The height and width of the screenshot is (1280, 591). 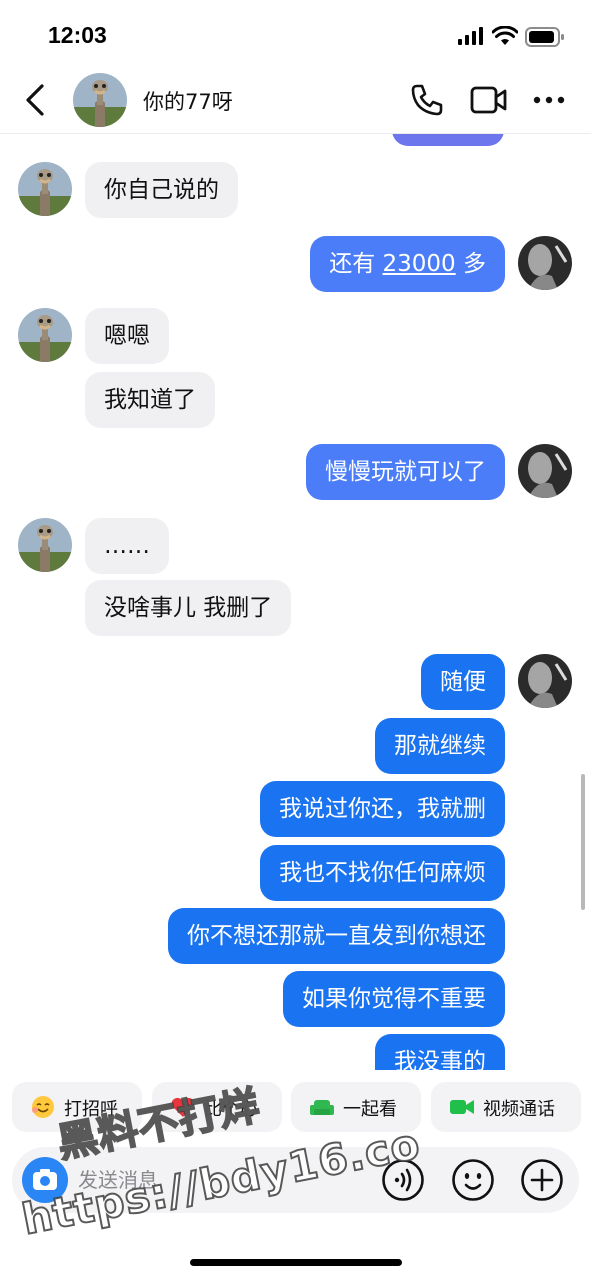 What do you see at coordinates (419, 264) in the screenshot?
I see `amount-link: 23000` at bounding box center [419, 264].